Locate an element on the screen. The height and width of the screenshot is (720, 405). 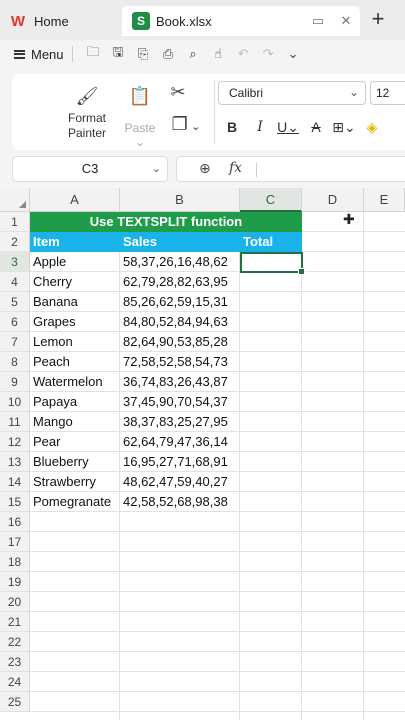
sales-cell: 36,74,83,26,43,87 is located at coordinates (180, 382).